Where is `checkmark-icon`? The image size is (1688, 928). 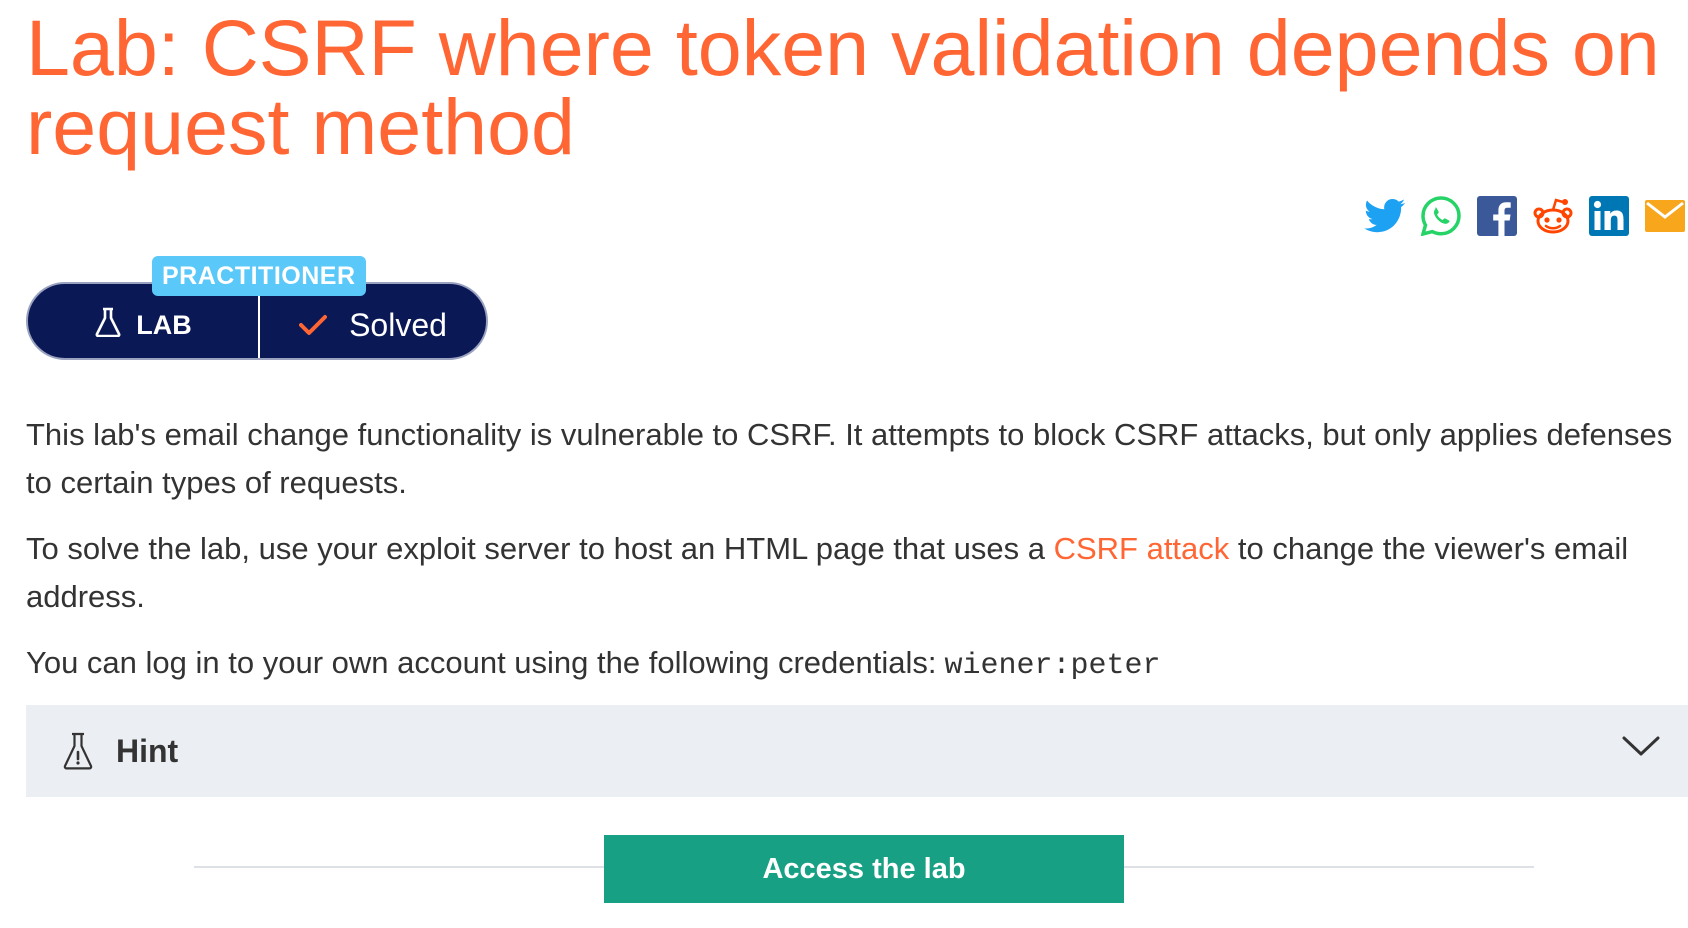
checkmark-icon is located at coordinates (313, 325).